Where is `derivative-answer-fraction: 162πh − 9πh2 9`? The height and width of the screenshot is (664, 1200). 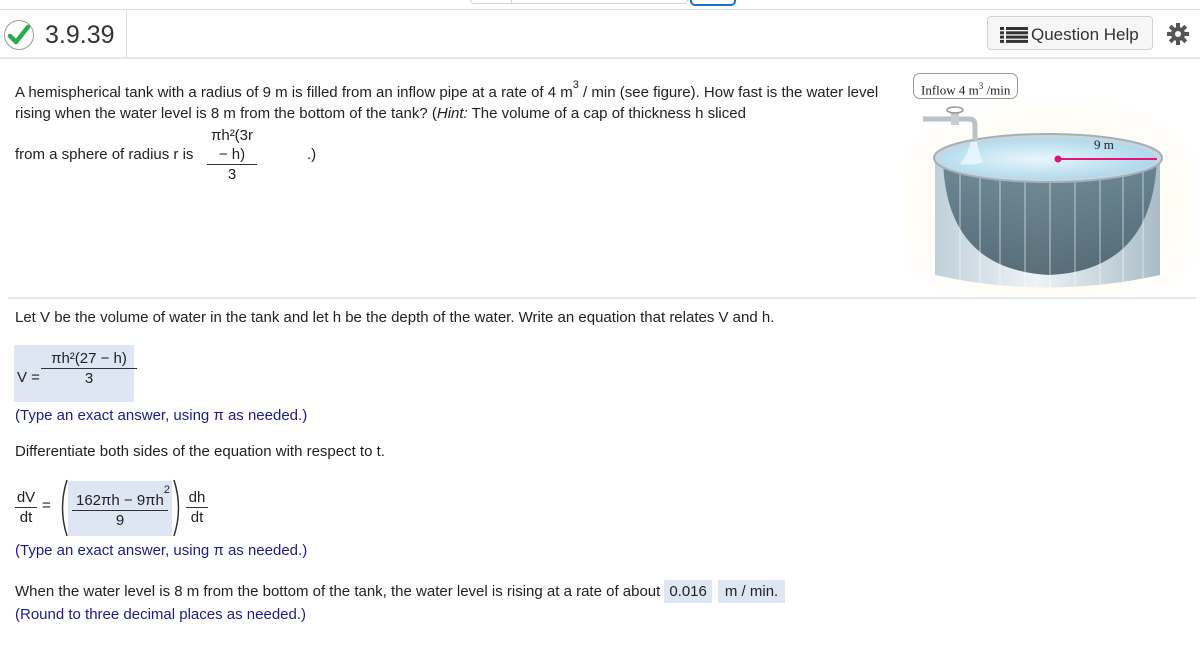 derivative-answer-fraction: 162πh − 9πh2 9 is located at coordinates (121, 507).